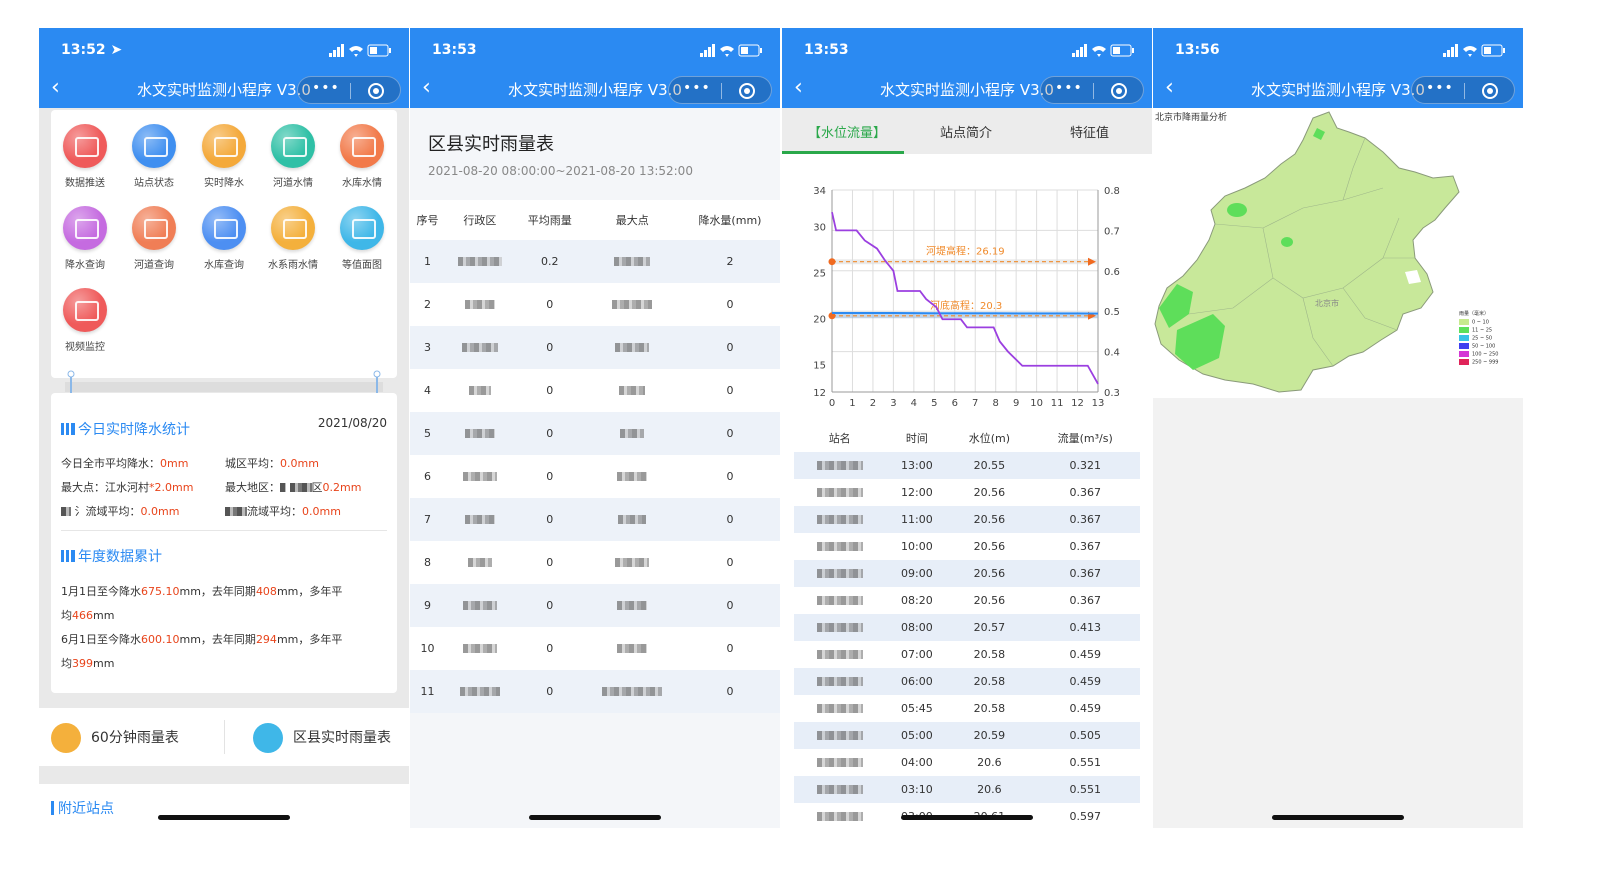 The image size is (1621, 887). What do you see at coordinates (967, 465) in the screenshot?
I see `table-row: 13:00 20.55 0.321` at bounding box center [967, 465].